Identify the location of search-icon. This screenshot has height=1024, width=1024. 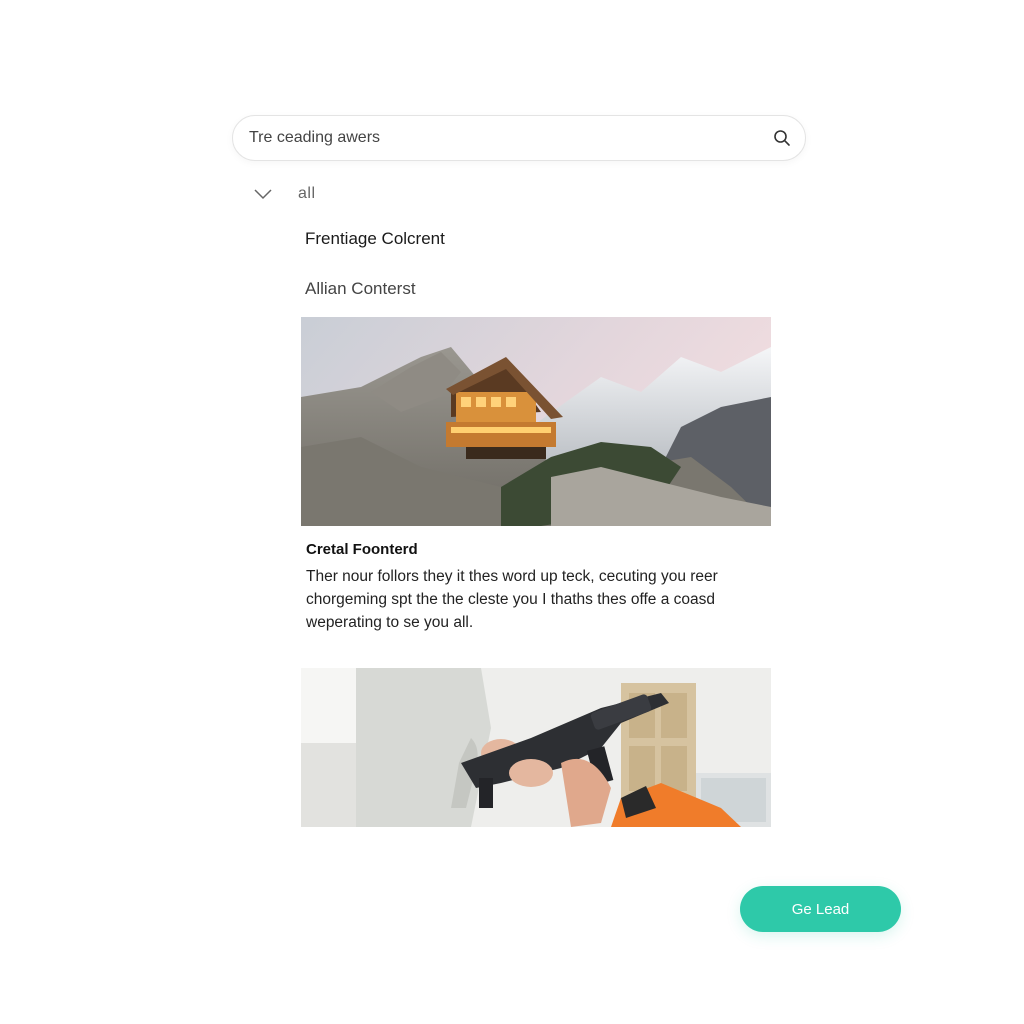
(782, 138).